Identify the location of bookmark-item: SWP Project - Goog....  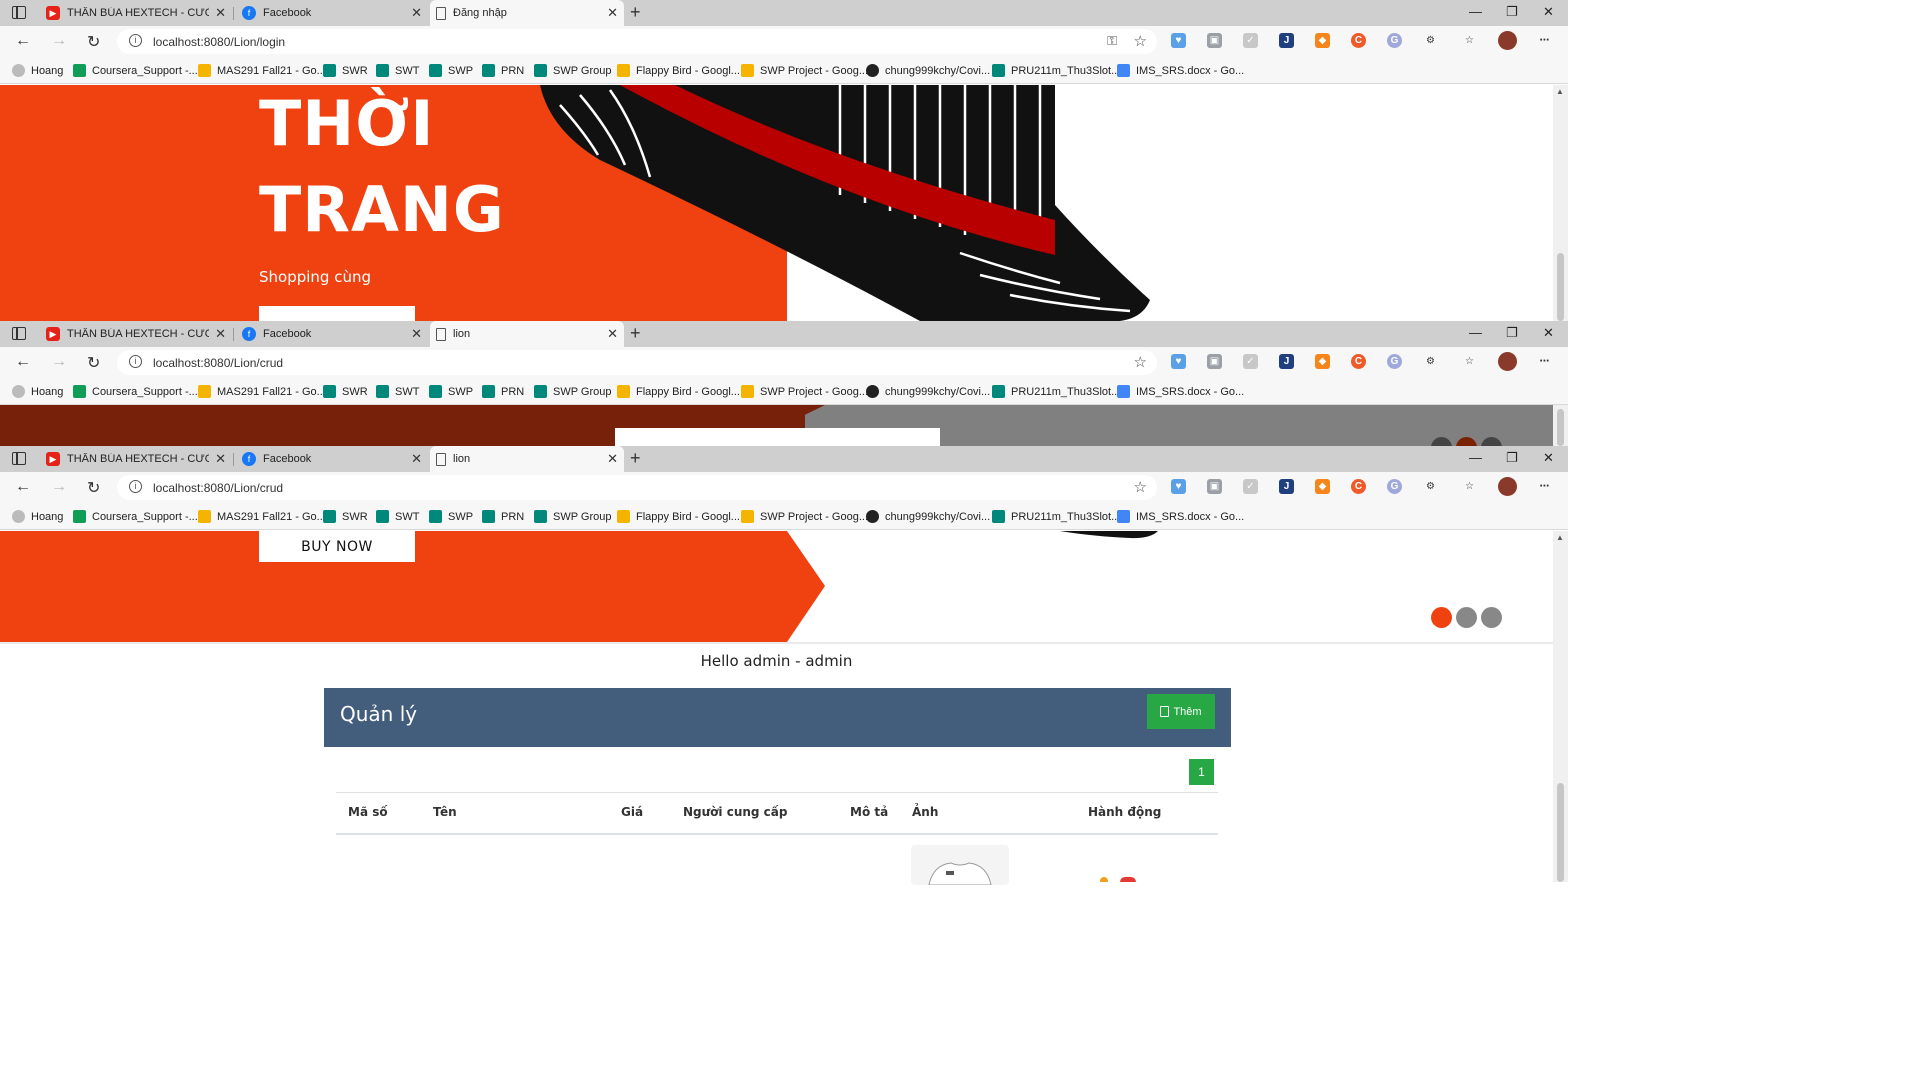
(804, 391).